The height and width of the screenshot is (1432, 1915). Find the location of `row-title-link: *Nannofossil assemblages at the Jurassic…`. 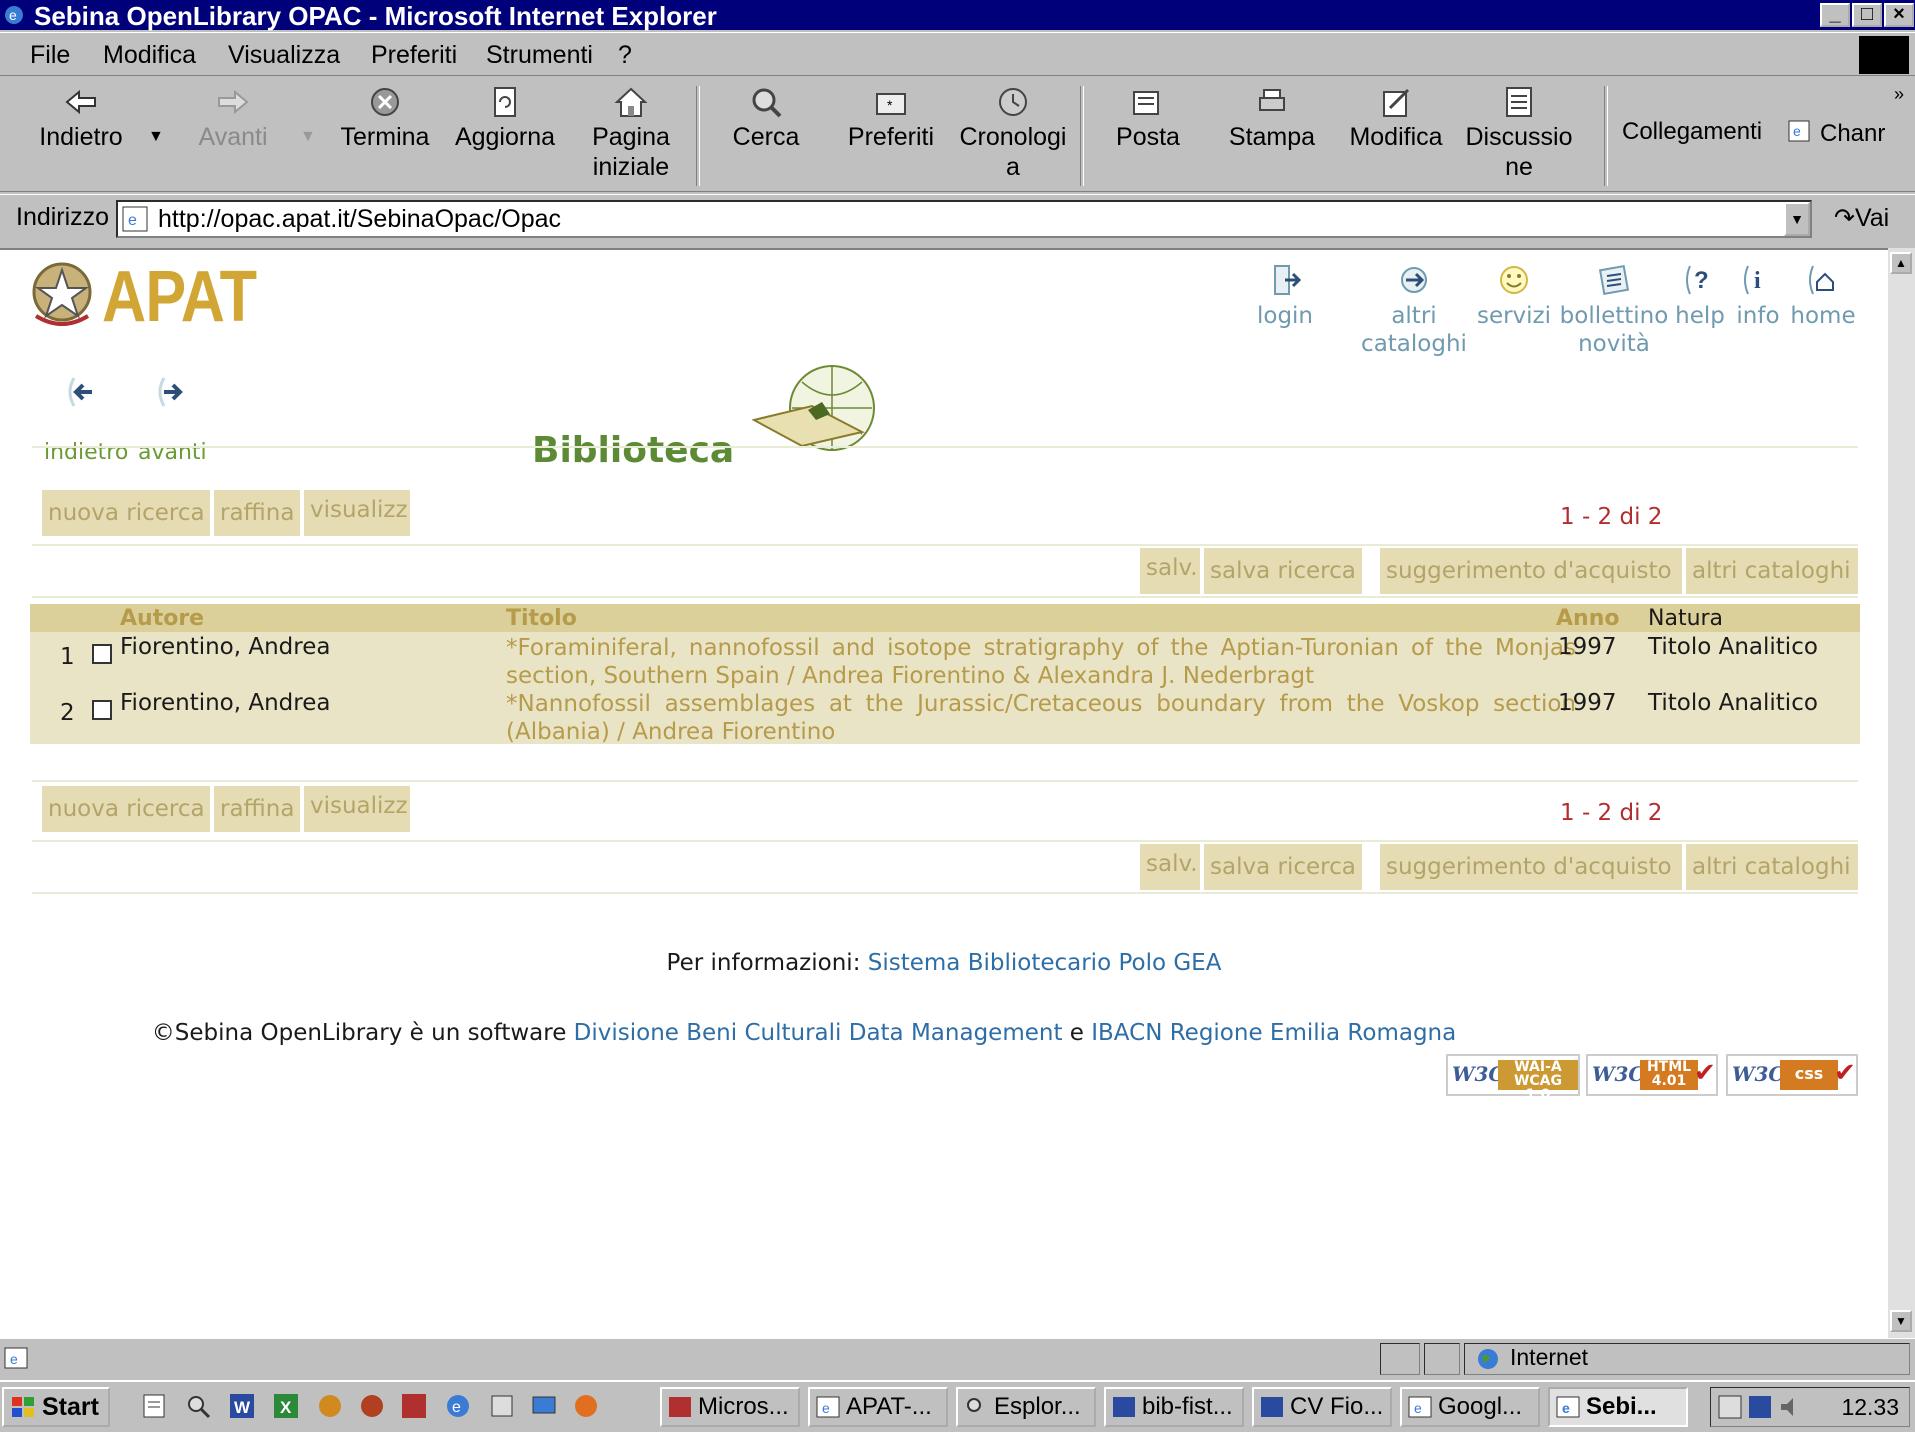

row-title-link: *Nannofossil assemblages at the Jurassic… is located at coordinates (1041, 718).